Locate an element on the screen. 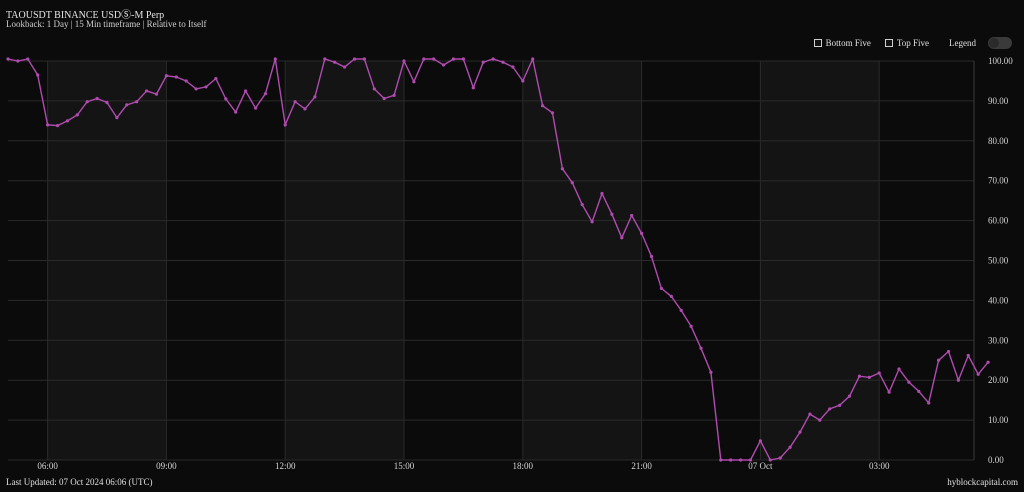 The height and width of the screenshot is (492, 1024). y-tick-label: 60.00 is located at coordinates (998, 221).